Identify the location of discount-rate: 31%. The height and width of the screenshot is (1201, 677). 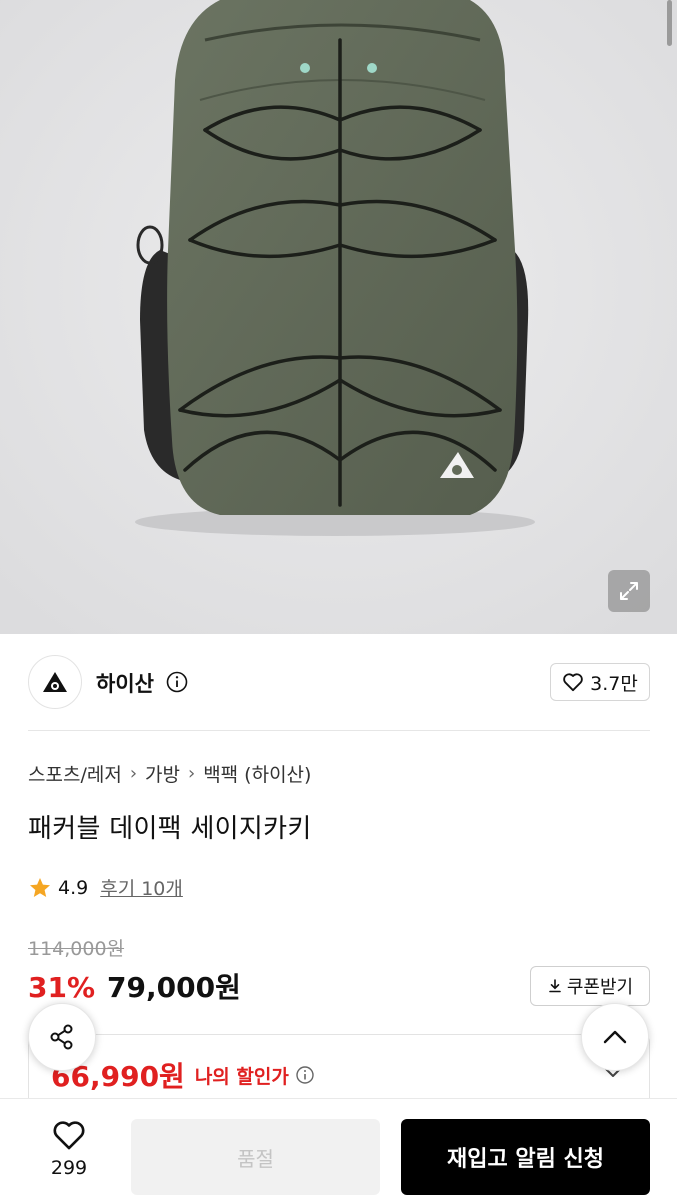
(62, 987).